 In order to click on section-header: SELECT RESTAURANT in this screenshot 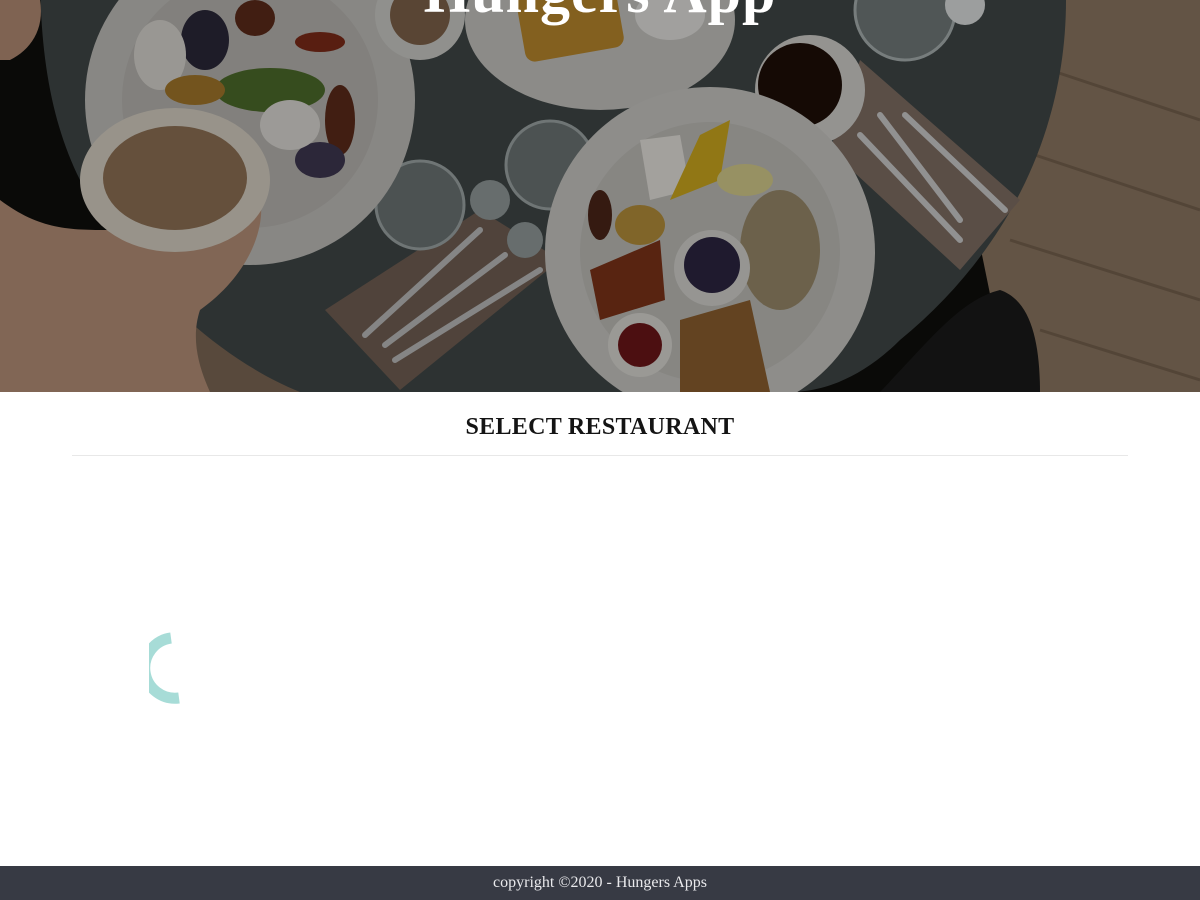, I will do `click(600, 424)`.